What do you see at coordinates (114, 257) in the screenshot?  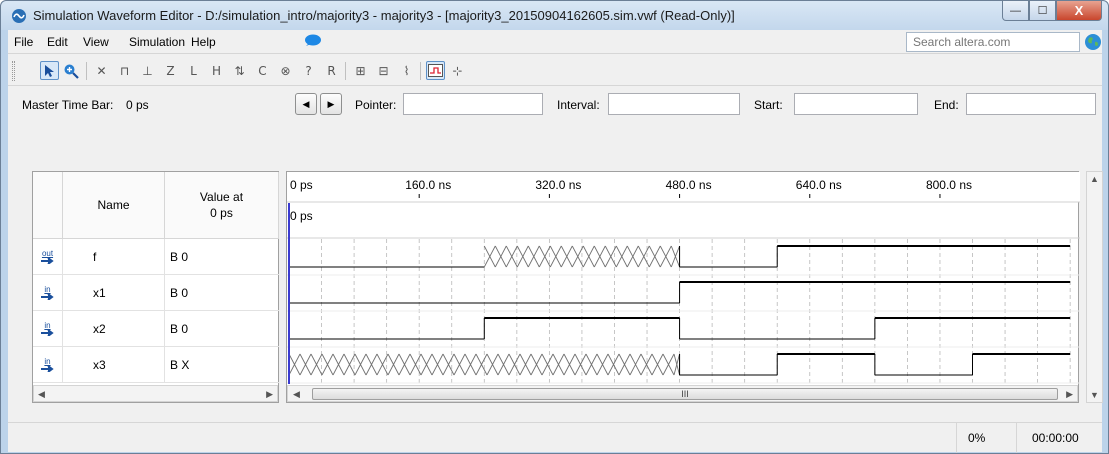 I see `signal-name: f` at bounding box center [114, 257].